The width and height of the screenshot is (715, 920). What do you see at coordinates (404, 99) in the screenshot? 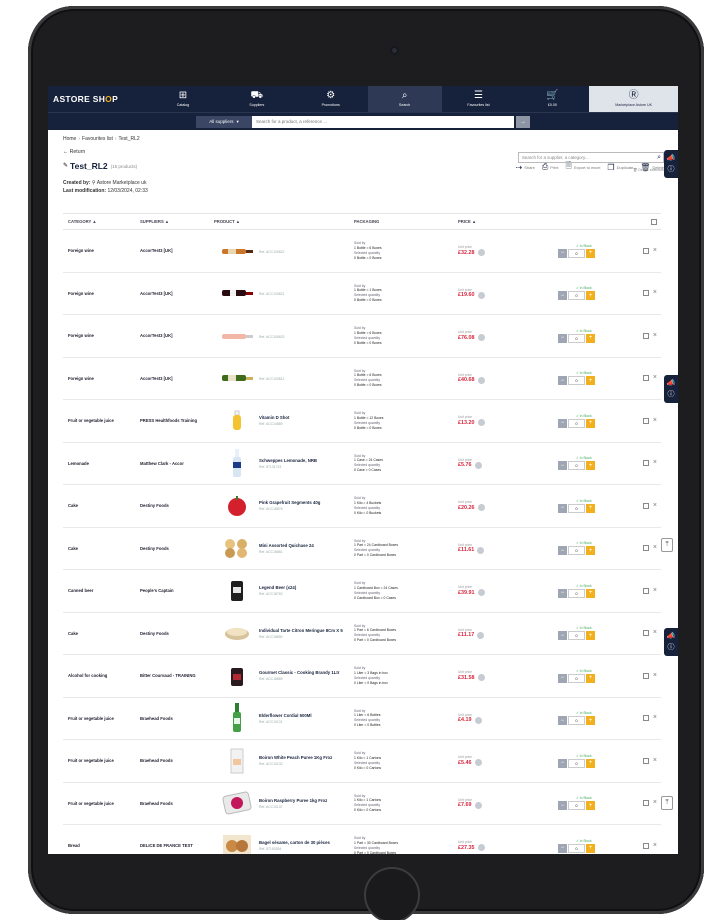
I see `nav-item-search: ⌕ Search` at bounding box center [404, 99].